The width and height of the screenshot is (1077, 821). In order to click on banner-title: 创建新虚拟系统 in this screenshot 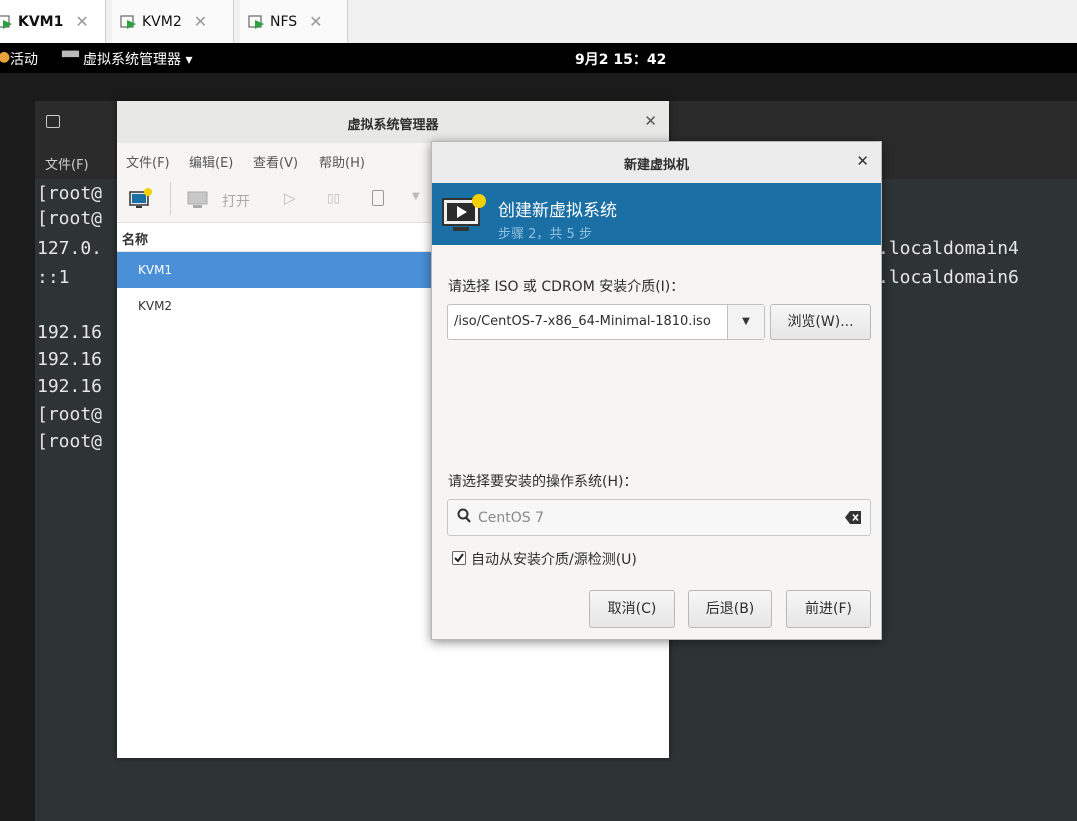, I will do `click(557, 211)`.